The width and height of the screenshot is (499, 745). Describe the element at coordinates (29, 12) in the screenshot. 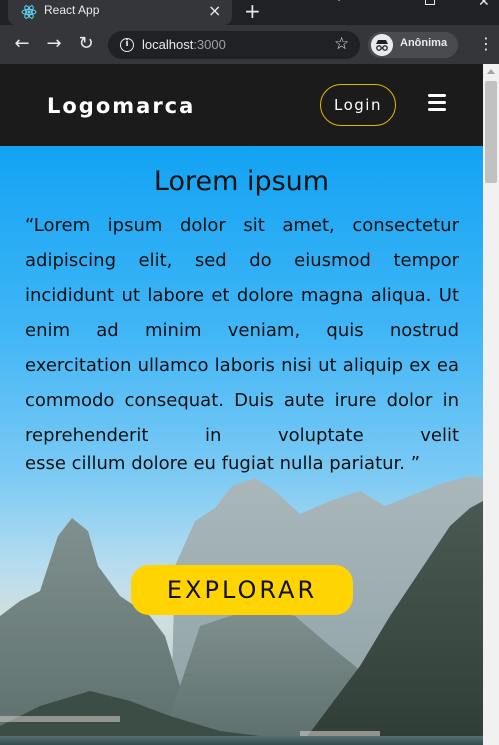

I see `react-logo-icon` at that location.